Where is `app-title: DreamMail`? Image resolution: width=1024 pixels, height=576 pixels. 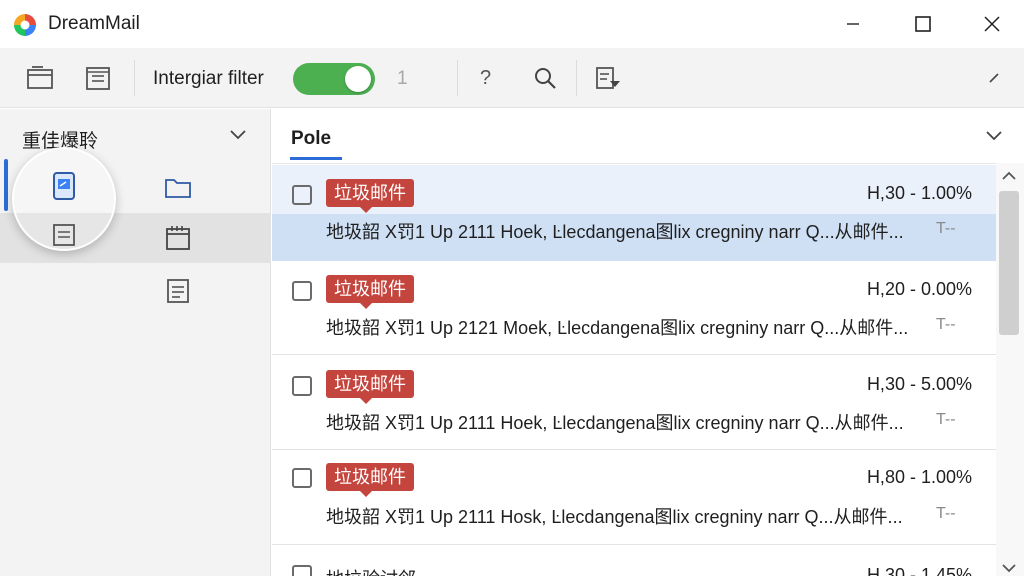 app-title: DreamMail is located at coordinates (94, 23).